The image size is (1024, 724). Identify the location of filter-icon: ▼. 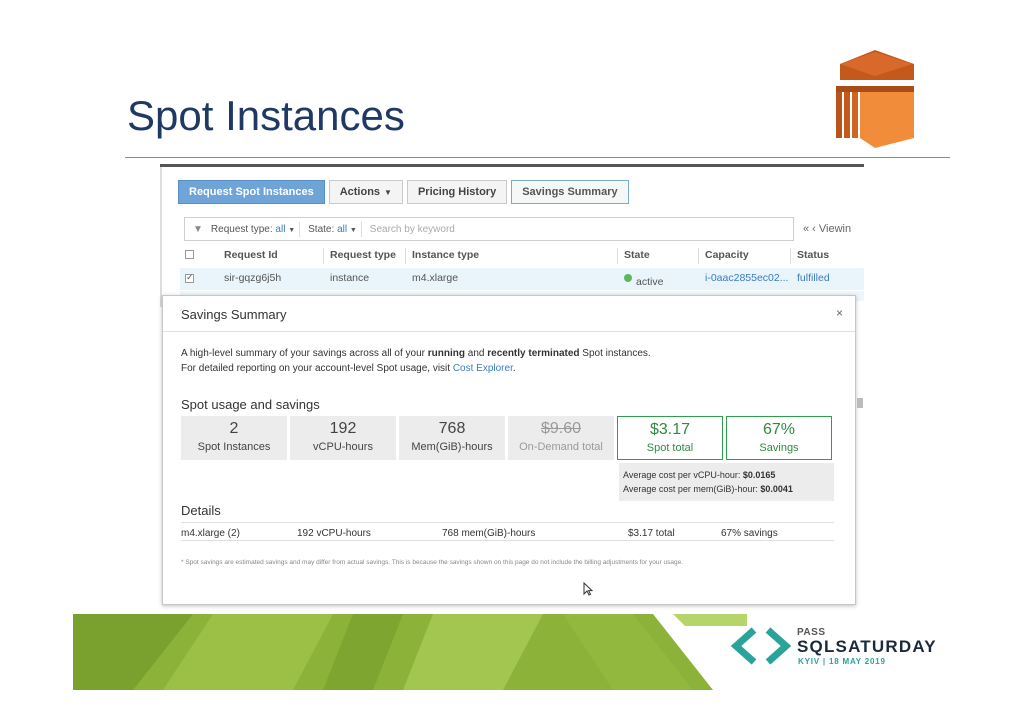
(198, 229).